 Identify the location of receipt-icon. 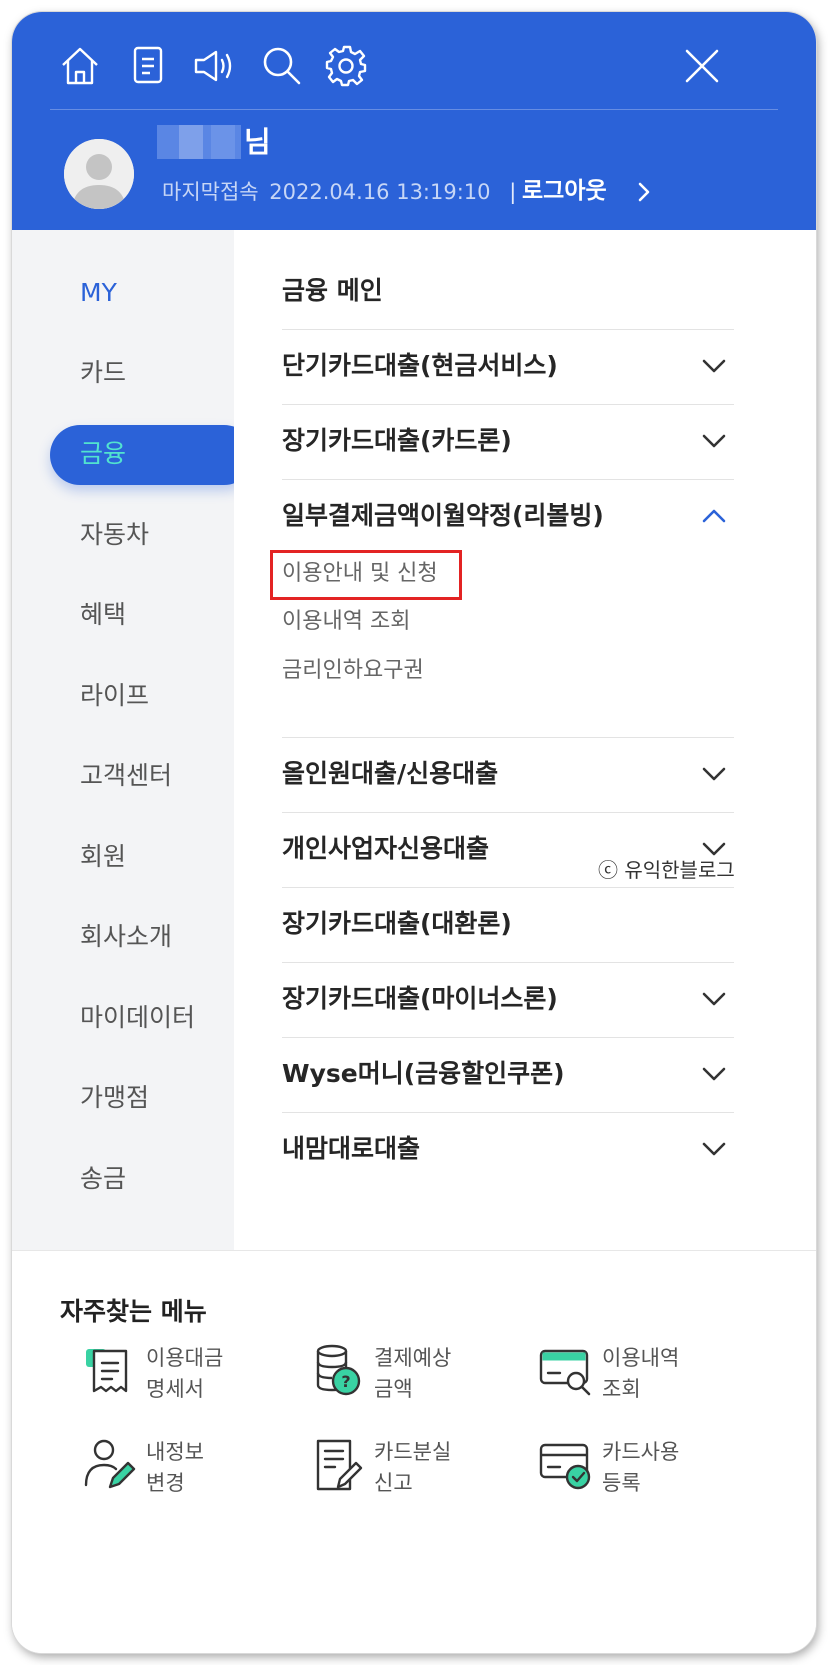
(110, 1371).